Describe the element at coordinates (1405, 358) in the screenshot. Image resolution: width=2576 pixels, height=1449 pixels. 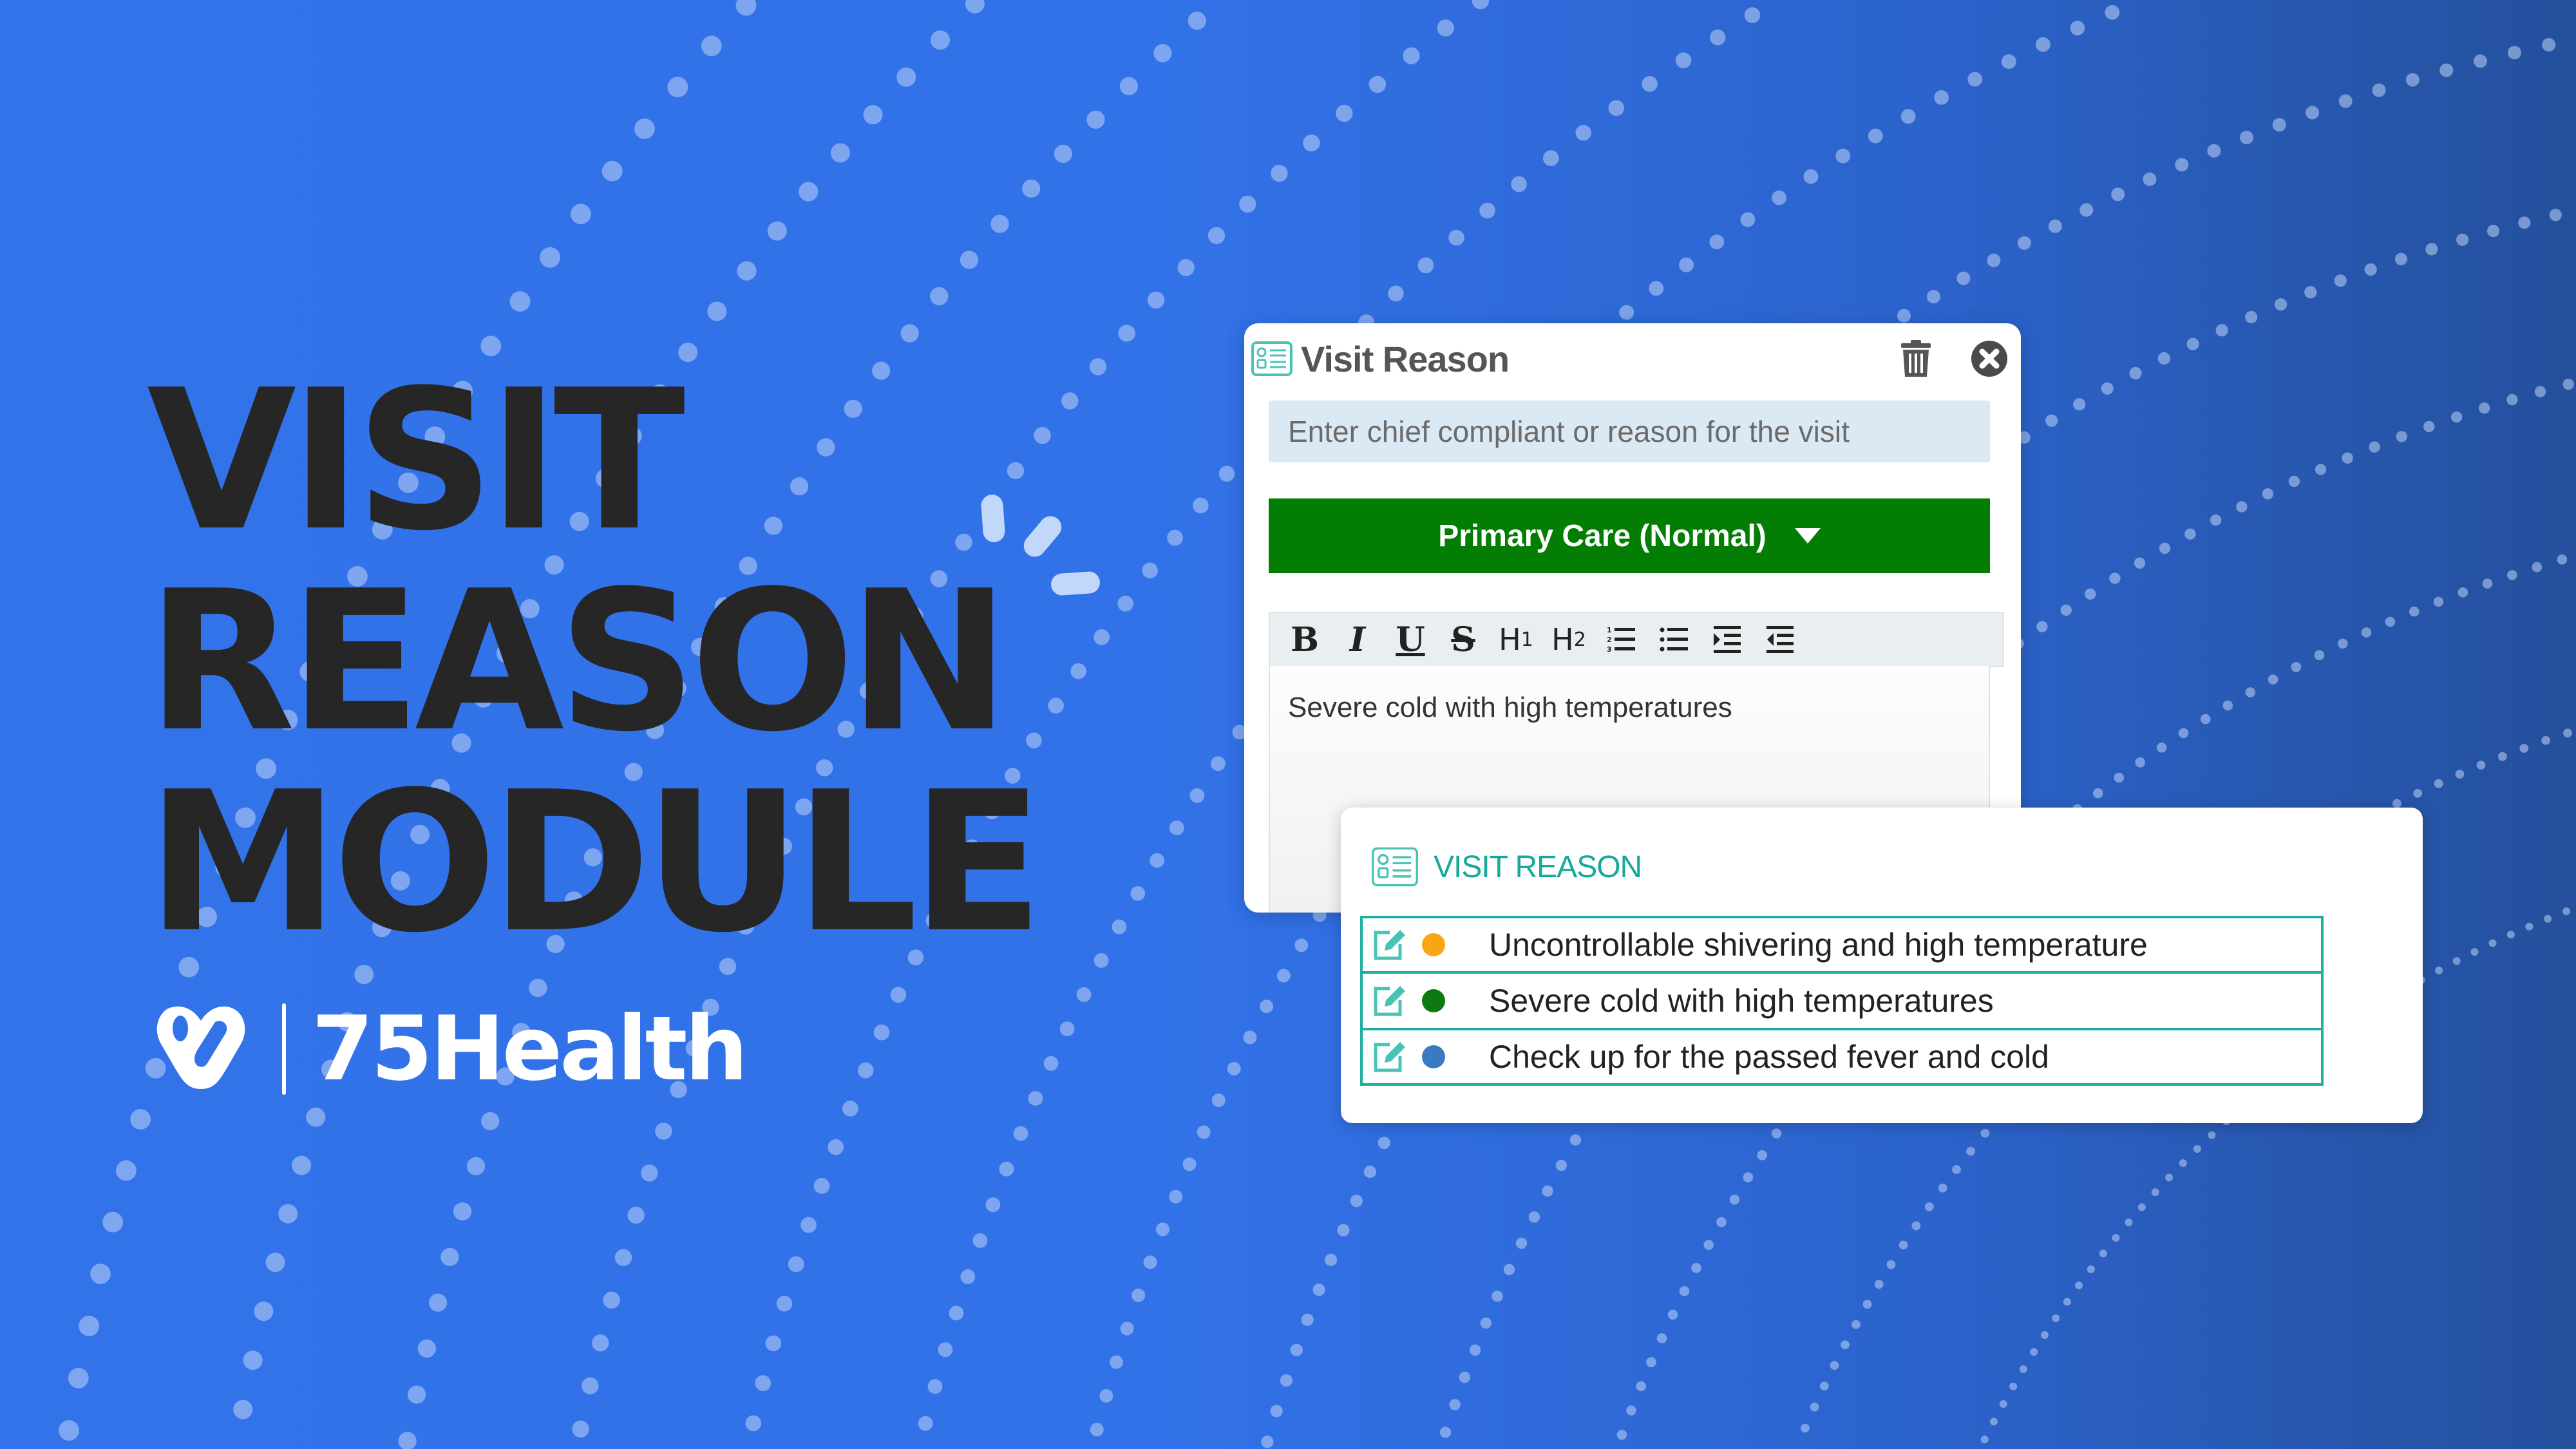
I see `dialog-title: Visit Reason` at that location.